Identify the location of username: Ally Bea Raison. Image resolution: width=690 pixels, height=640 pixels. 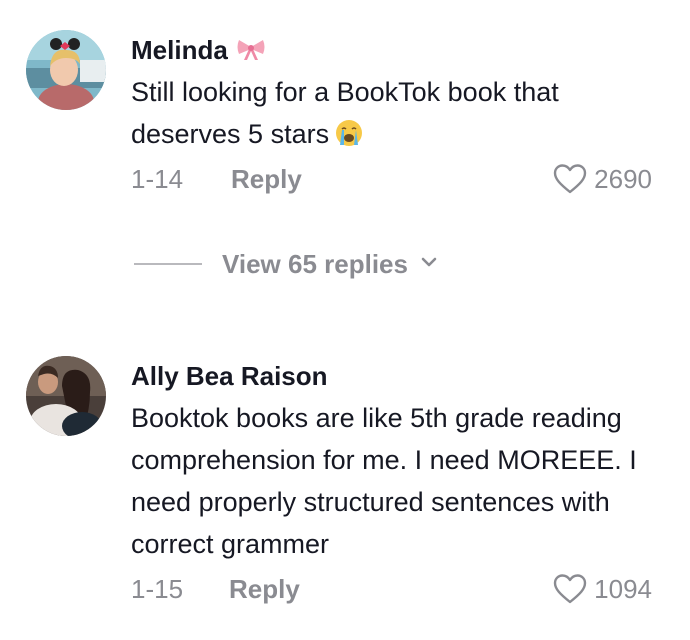
(229, 376).